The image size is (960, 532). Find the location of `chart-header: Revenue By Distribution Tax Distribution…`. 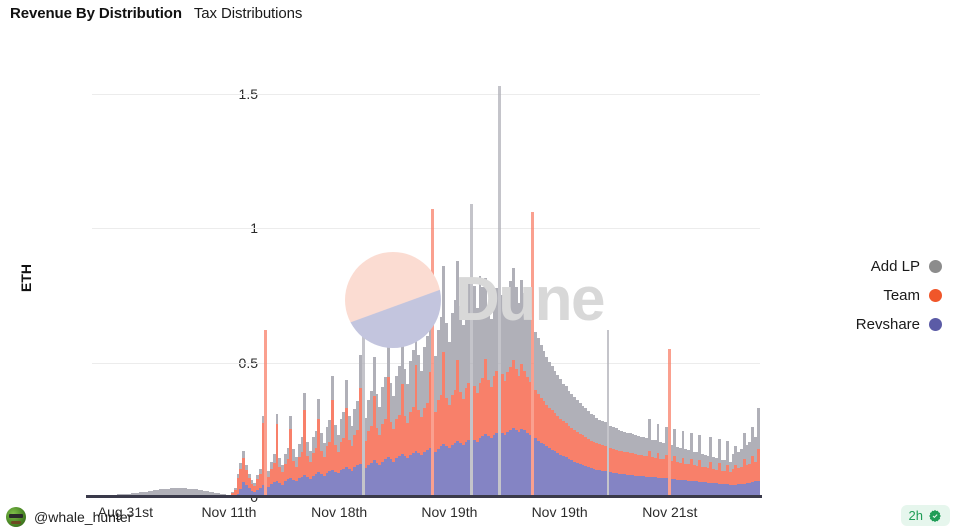

chart-header: Revenue By Distribution Tax Distribution… is located at coordinates (156, 13).